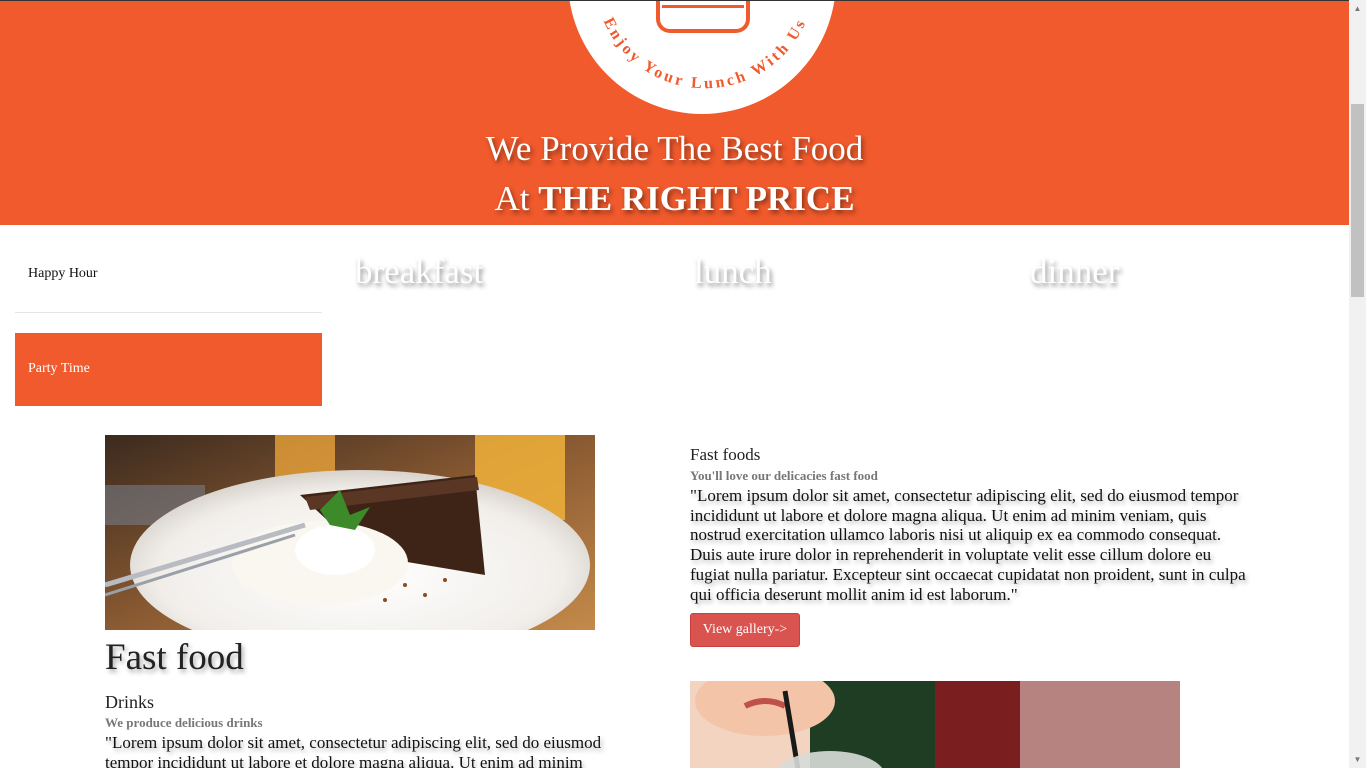 This screenshot has height=768, width=1366. What do you see at coordinates (350, 532) in the screenshot?
I see `dessert-photo` at bounding box center [350, 532].